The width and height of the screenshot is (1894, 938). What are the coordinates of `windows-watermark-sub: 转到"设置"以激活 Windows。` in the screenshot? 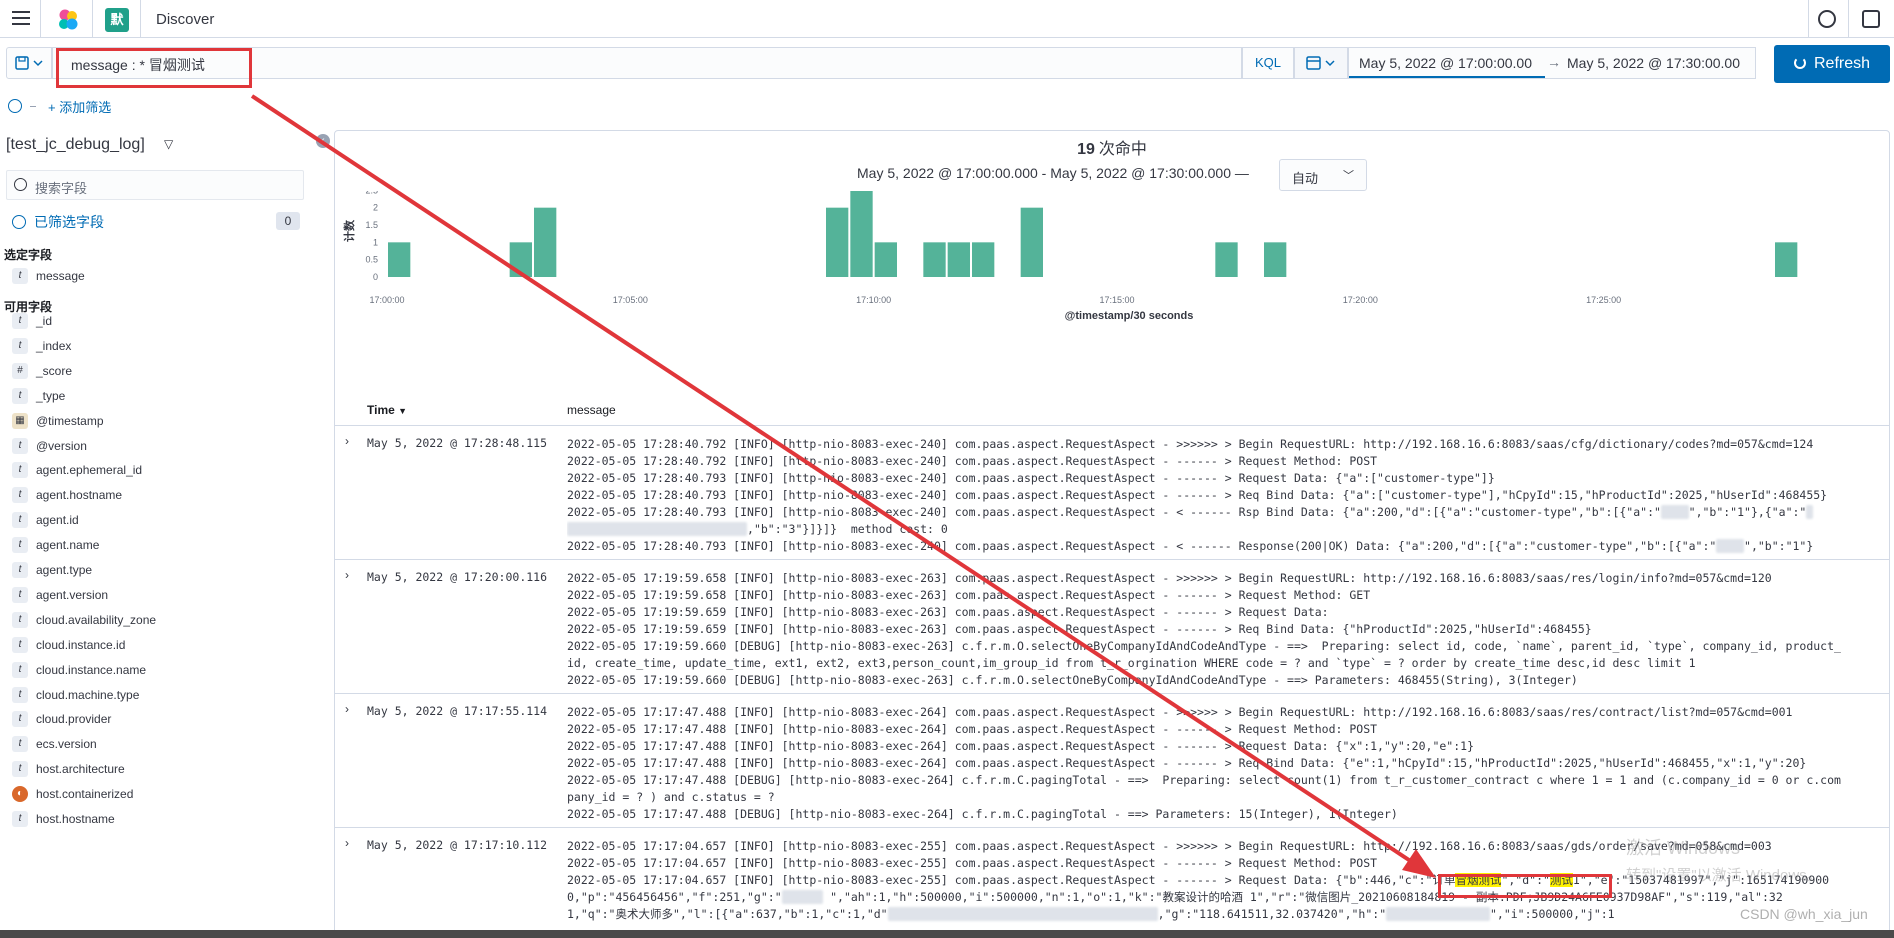 It's located at (1724, 875).